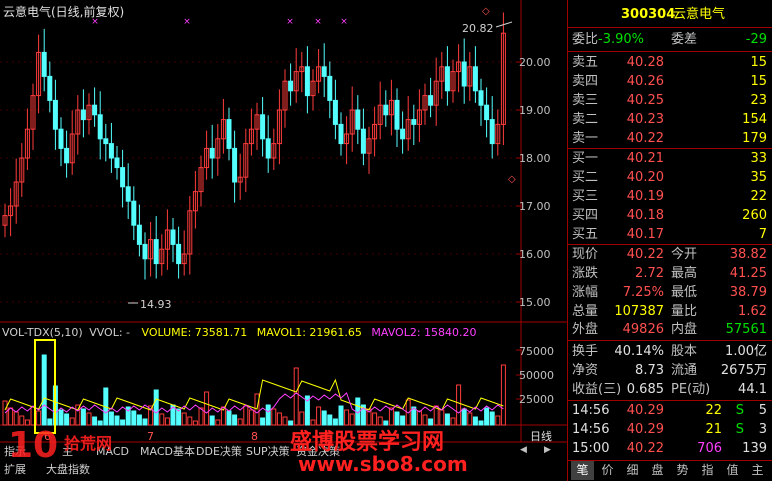  I want to click on price-axis-label: 15.00, so click(535, 302).